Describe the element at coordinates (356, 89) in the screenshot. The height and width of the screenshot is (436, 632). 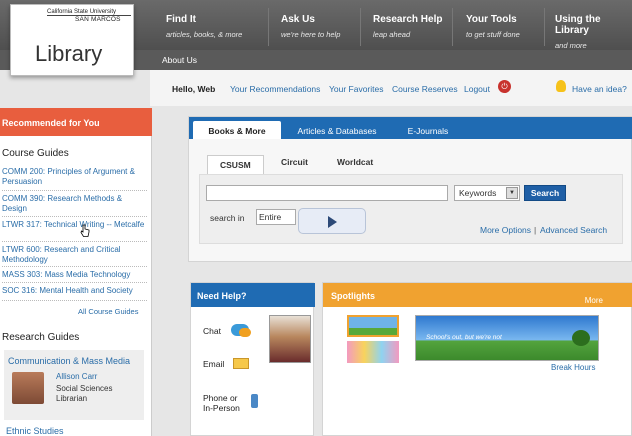
I see `your-favorites-link: Your Favorites` at that location.